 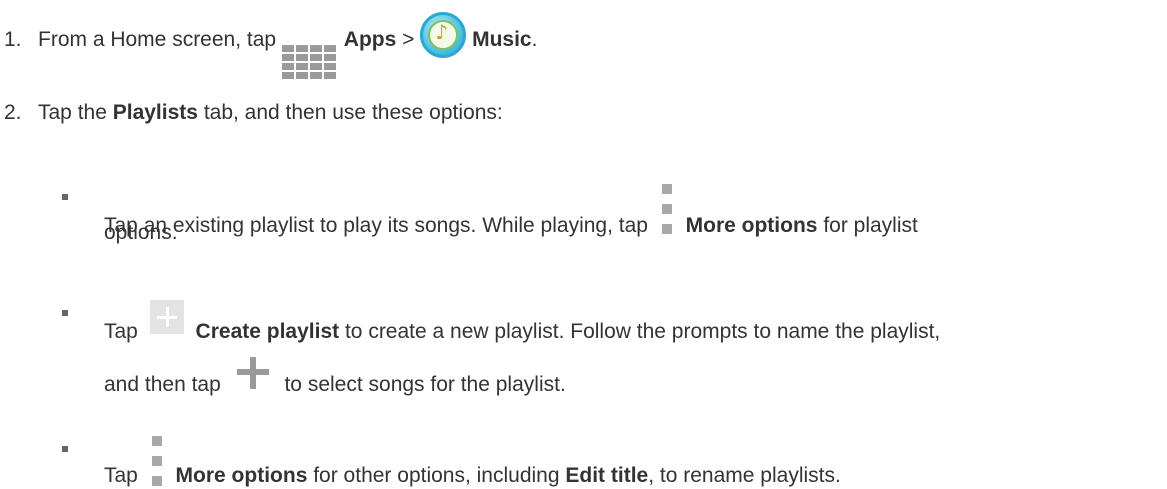 I want to click on step-number: 2., so click(x=13, y=112).